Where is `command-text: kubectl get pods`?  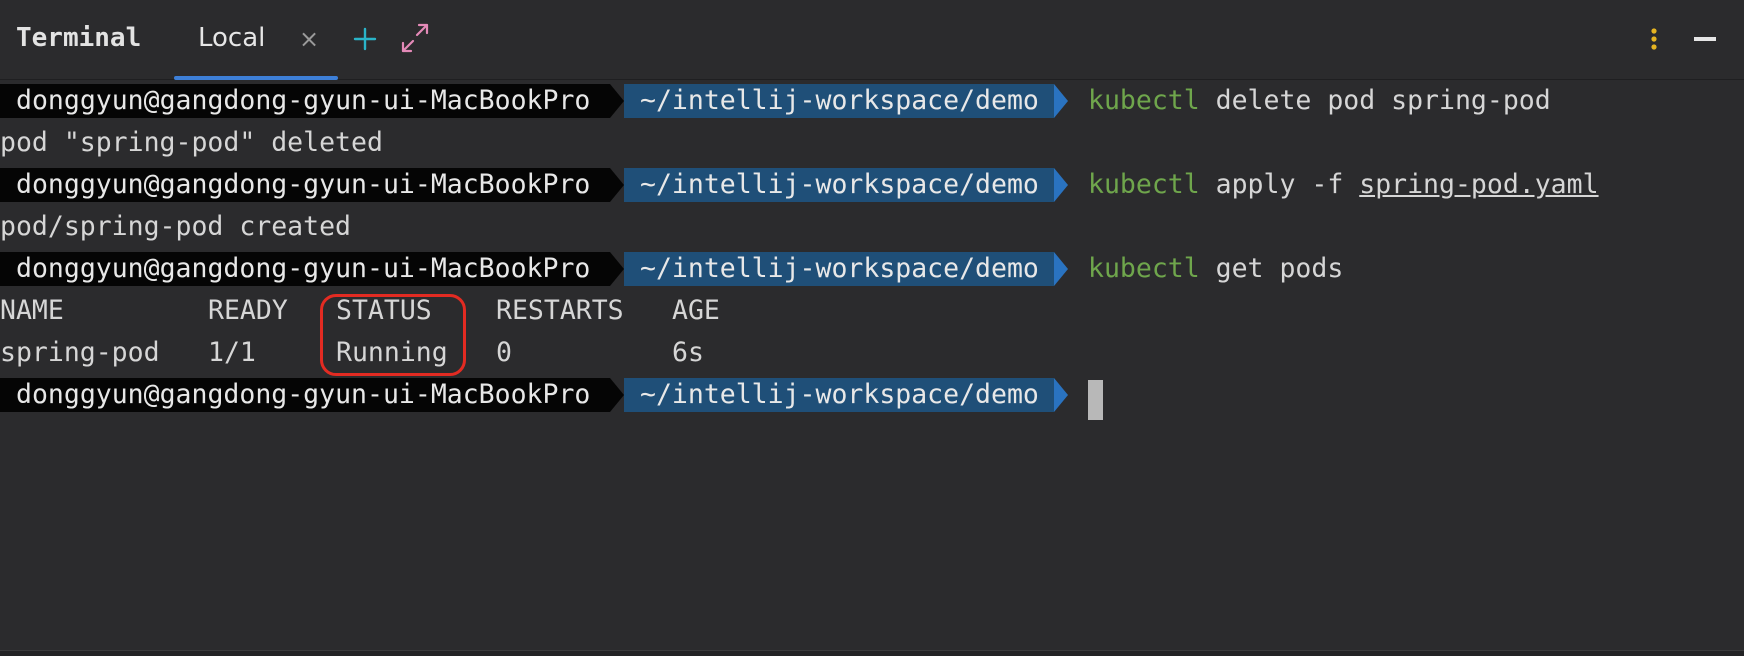
command-text: kubectl get pods is located at coordinates (1215, 269).